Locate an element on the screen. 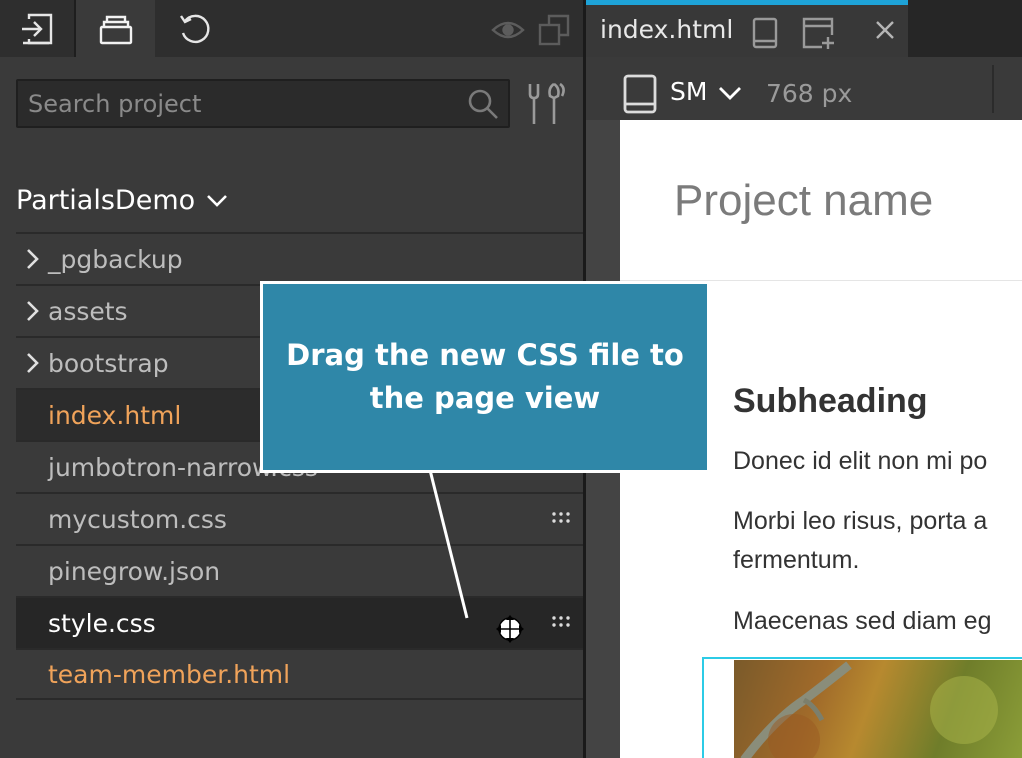 The height and width of the screenshot is (758, 1022). file-item-label: index.html is located at coordinates (115, 415).